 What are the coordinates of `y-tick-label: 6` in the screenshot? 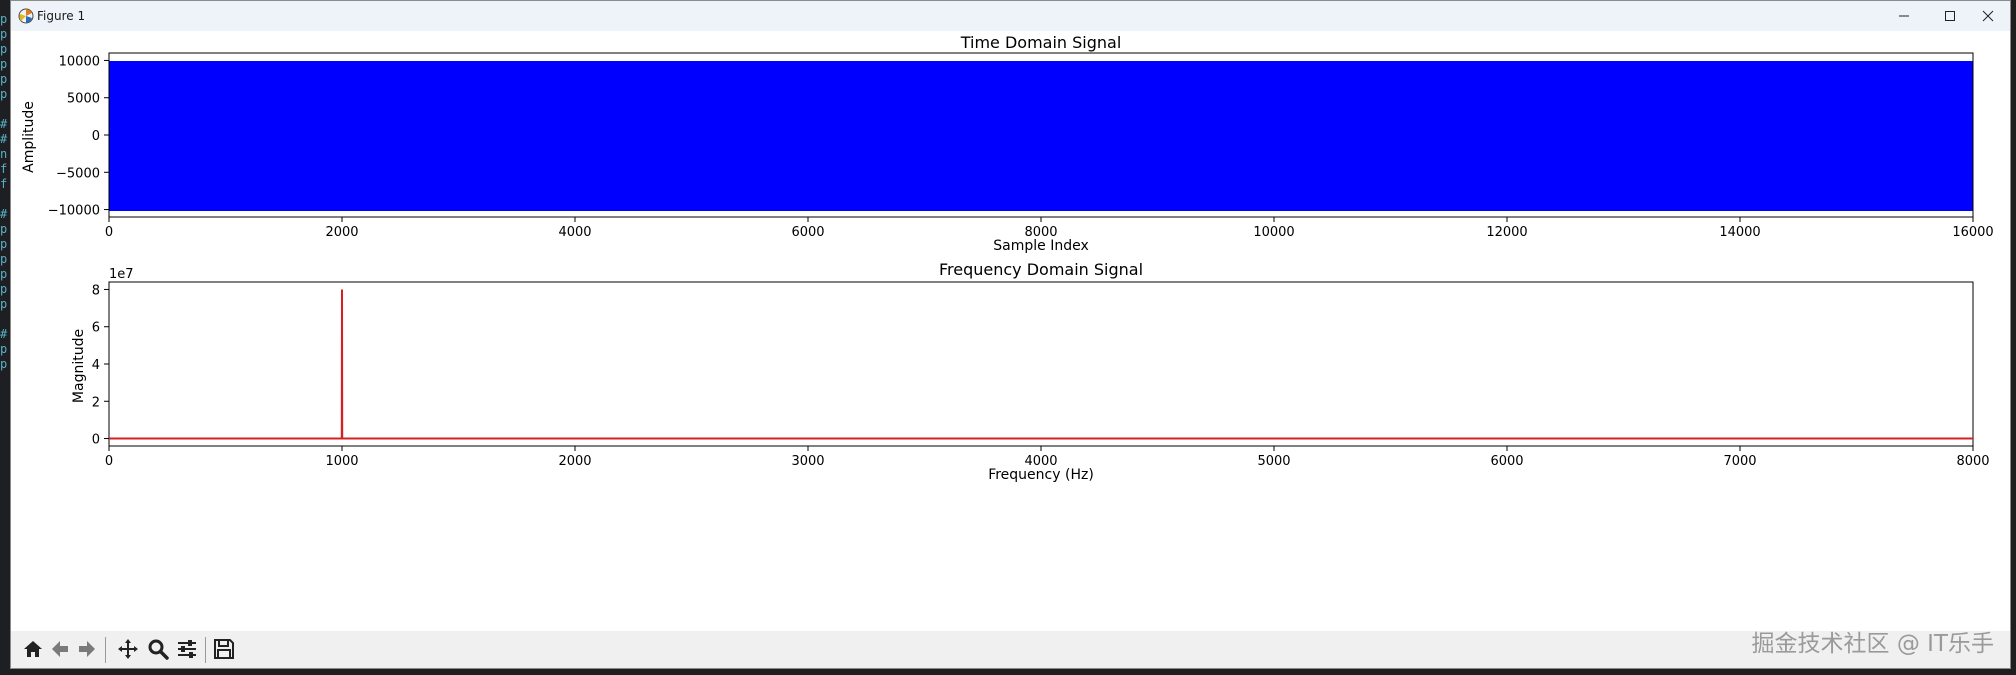 It's located at (96, 328).